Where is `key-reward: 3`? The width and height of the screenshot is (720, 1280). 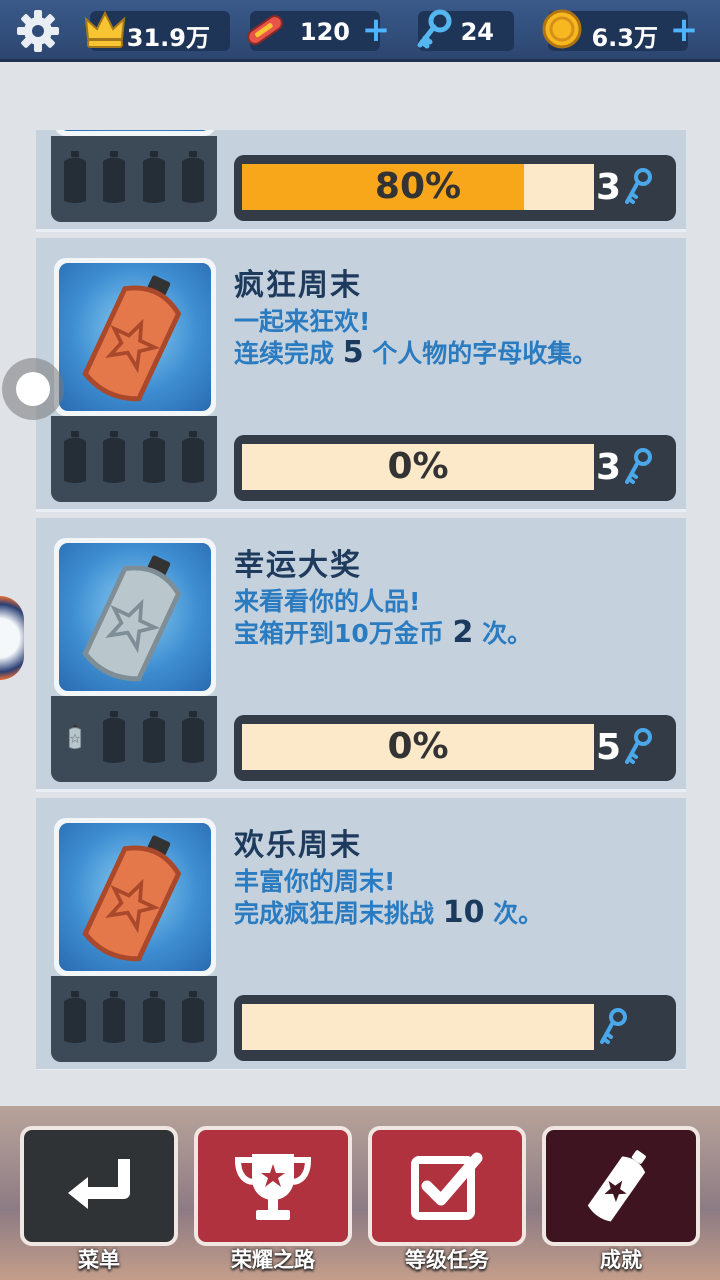
key-reward: 3 is located at coordinates (625, 468).